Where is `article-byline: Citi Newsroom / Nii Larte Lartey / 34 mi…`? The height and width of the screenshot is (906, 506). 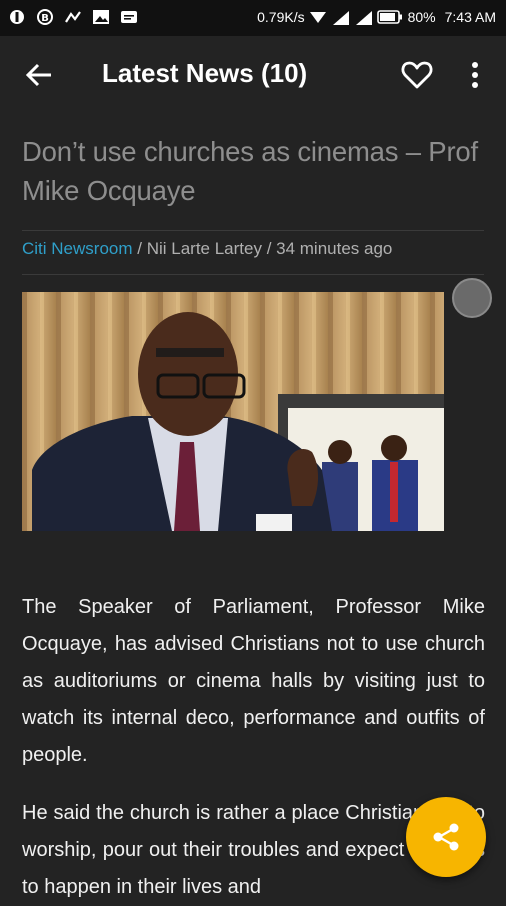
article-byline: Citi Newsroom / Nii Larte Lartey / 34 mi… is located at coordinates (207, 249).